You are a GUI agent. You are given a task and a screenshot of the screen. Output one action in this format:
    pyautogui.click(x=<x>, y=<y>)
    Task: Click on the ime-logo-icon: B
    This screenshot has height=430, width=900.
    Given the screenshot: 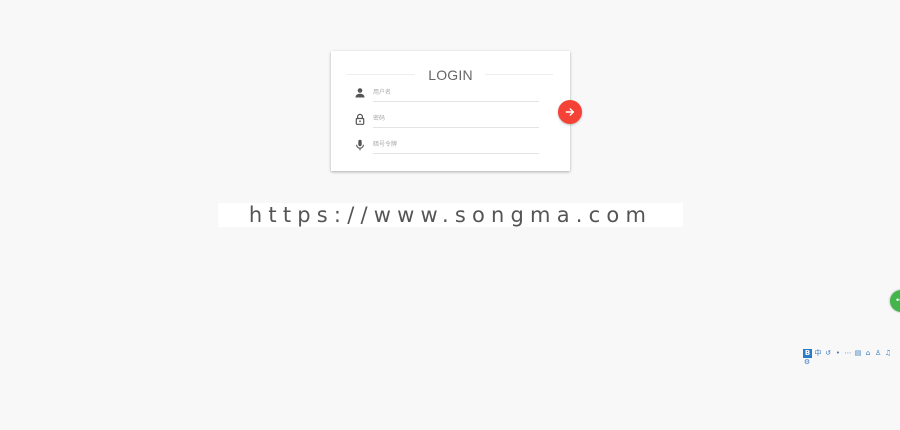 What is the action you would take?
    pyautogui.click(x=807, y=353)
    